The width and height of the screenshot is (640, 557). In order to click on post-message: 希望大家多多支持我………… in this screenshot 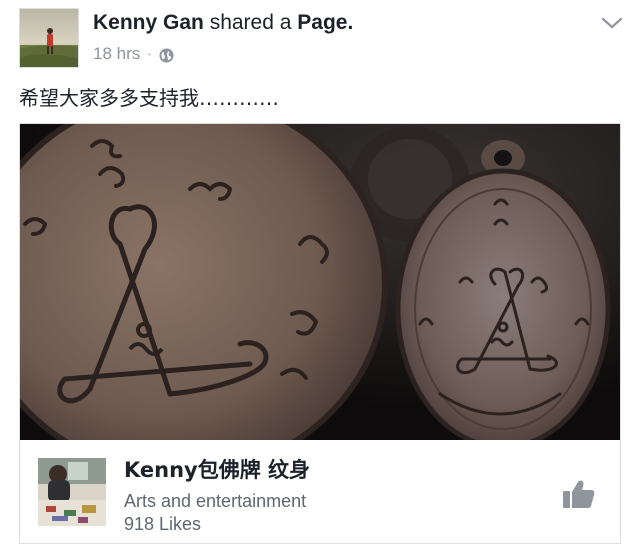, I will do `click(149, 98)`.